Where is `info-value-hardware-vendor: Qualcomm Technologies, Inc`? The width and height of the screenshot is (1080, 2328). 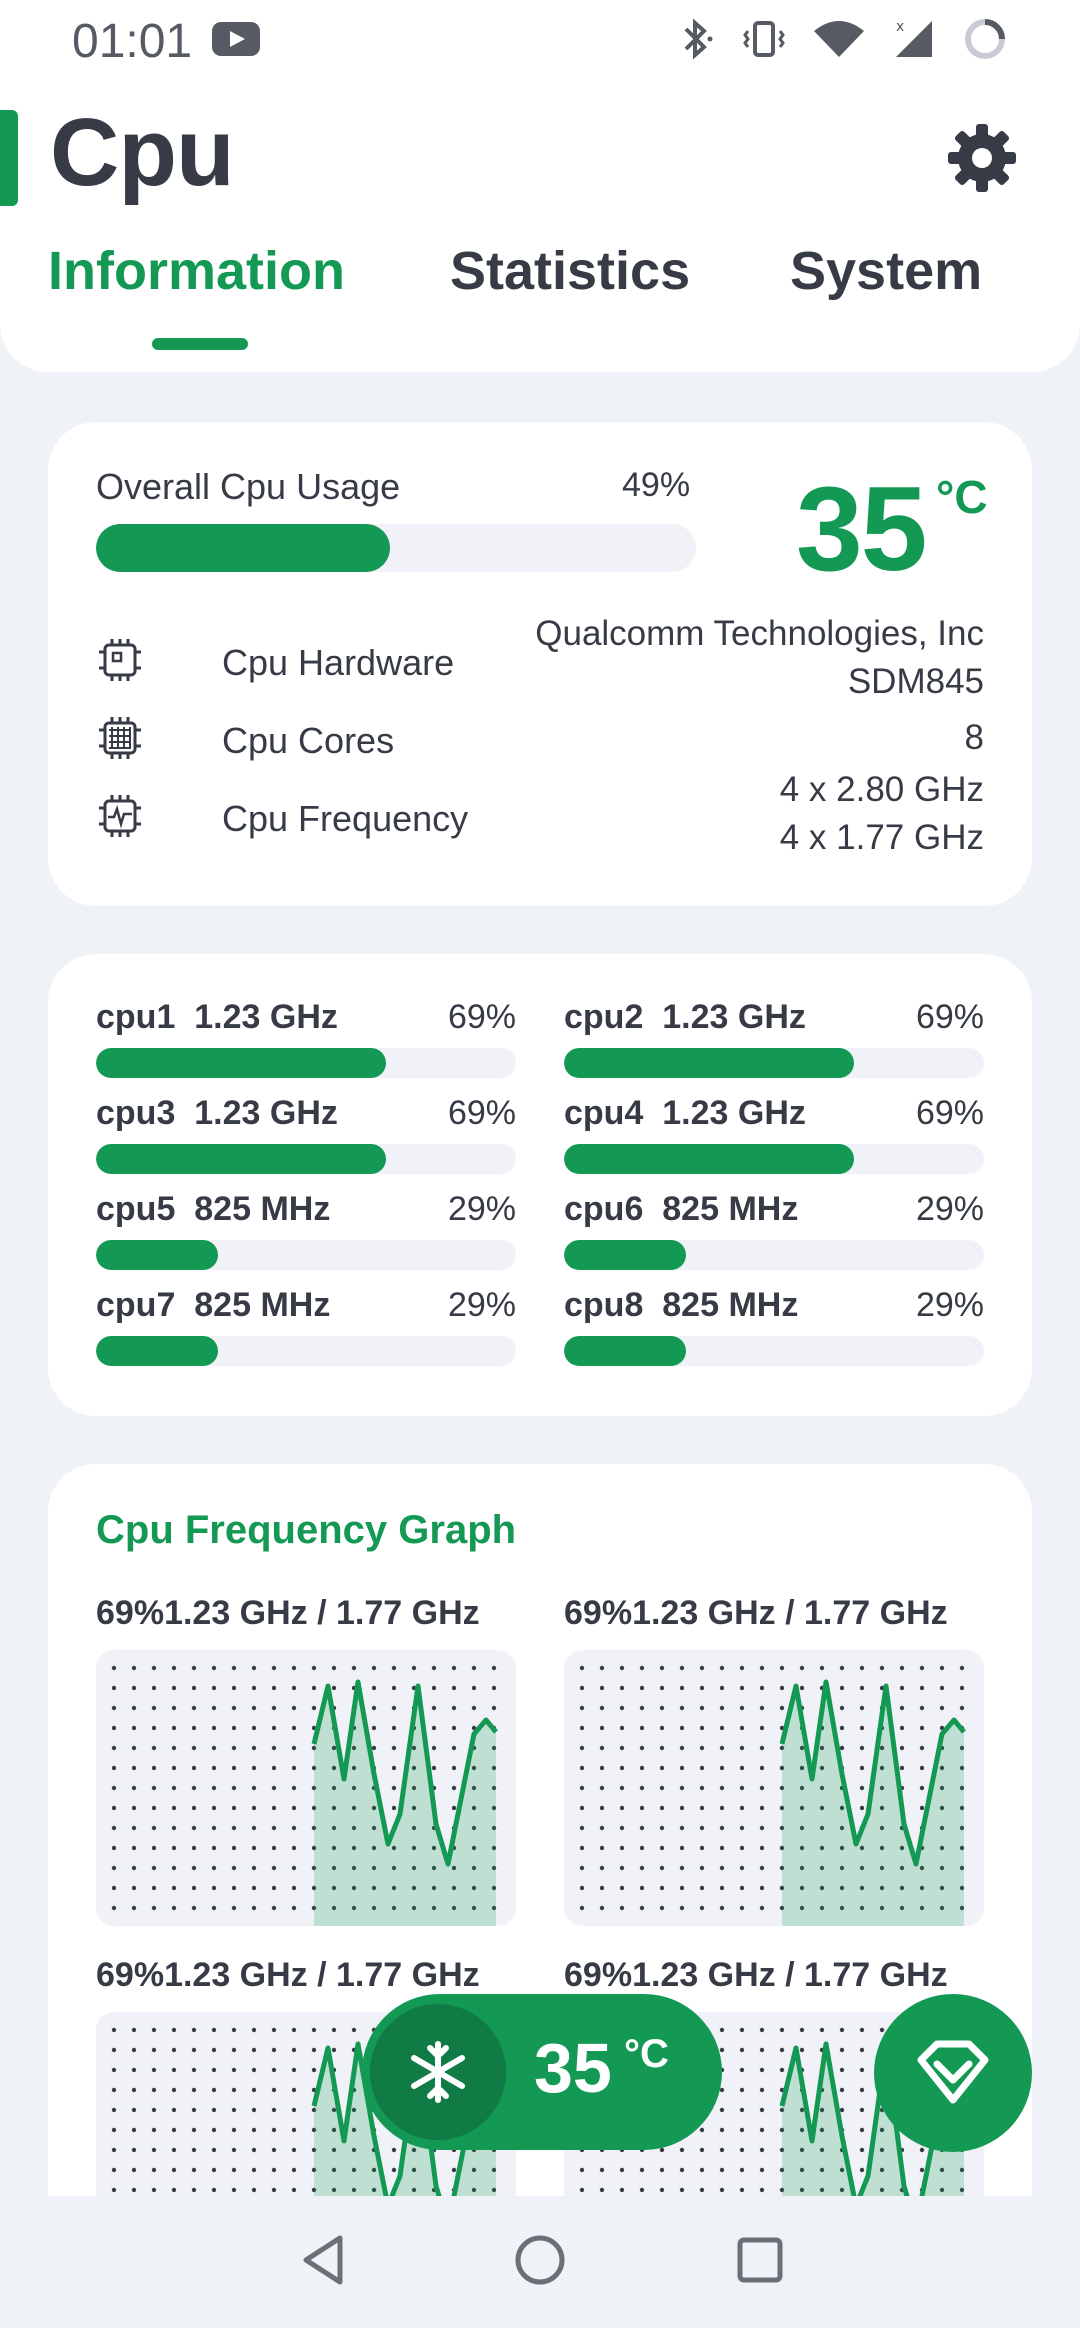
info-value-hardware-vendor: Qualcomm Technologies, Inc is located at coordinates (759, 633).